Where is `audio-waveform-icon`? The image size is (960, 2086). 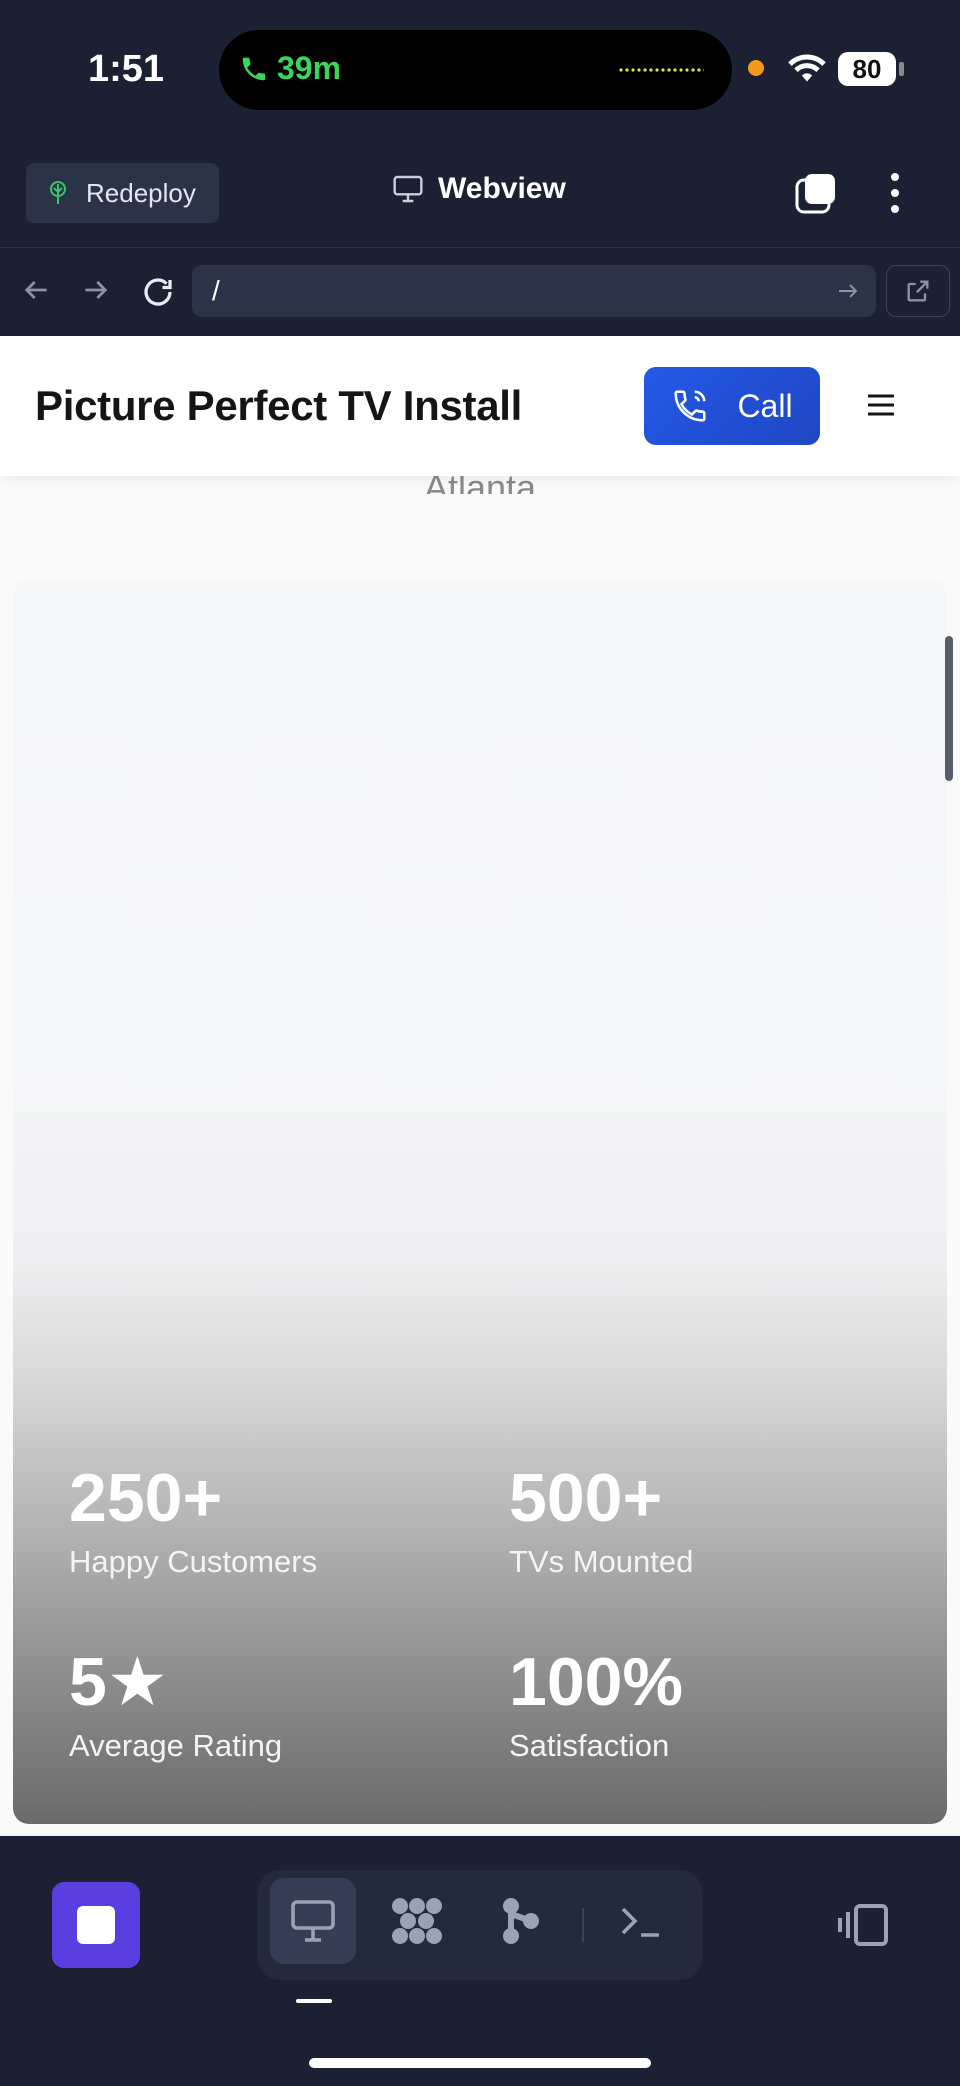 audio-waveform-icon is located at coordinates (661, 70).